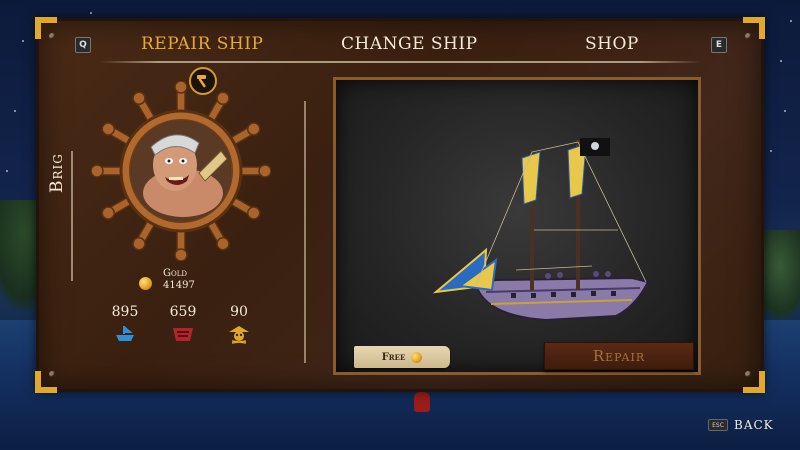 This screenshot has width=800, height=450. I want to click on ship-wheel-portrait, so click(181, 171).